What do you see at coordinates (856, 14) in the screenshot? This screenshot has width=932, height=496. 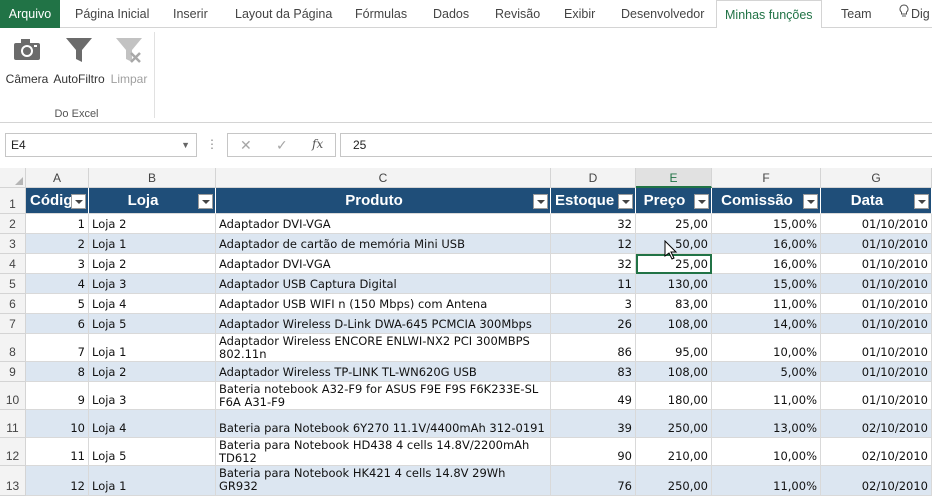 I see `tab-team: Team` at bounding box center [856, 14].